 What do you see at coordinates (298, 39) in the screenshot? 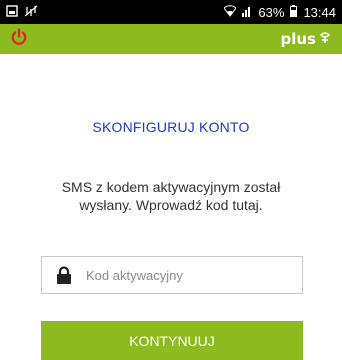
I see `brand-text: plus` at bounding box center [298, 39].